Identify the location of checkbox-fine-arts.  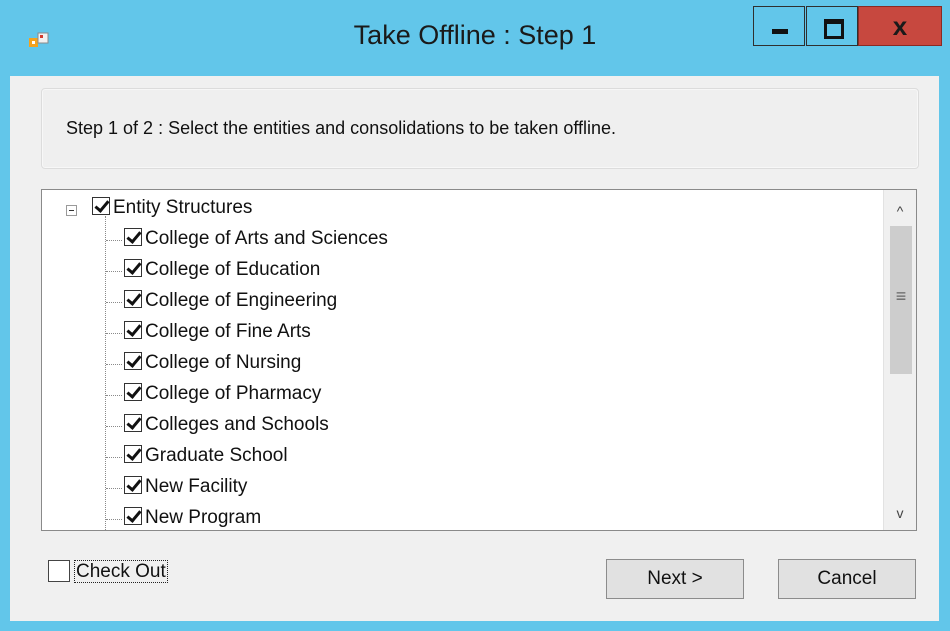
(133, 330).